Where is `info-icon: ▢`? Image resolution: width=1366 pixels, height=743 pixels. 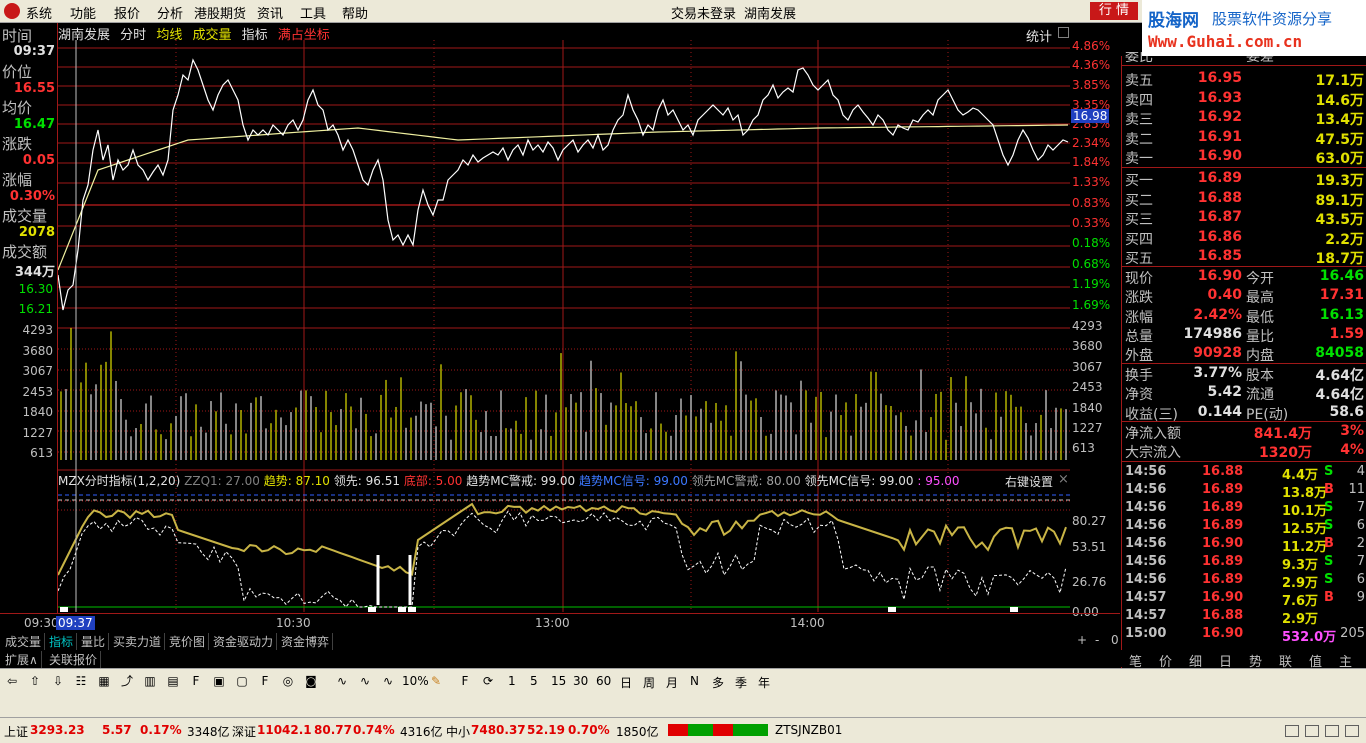
info-icon: ▢ is located at coordinates (242, 681).